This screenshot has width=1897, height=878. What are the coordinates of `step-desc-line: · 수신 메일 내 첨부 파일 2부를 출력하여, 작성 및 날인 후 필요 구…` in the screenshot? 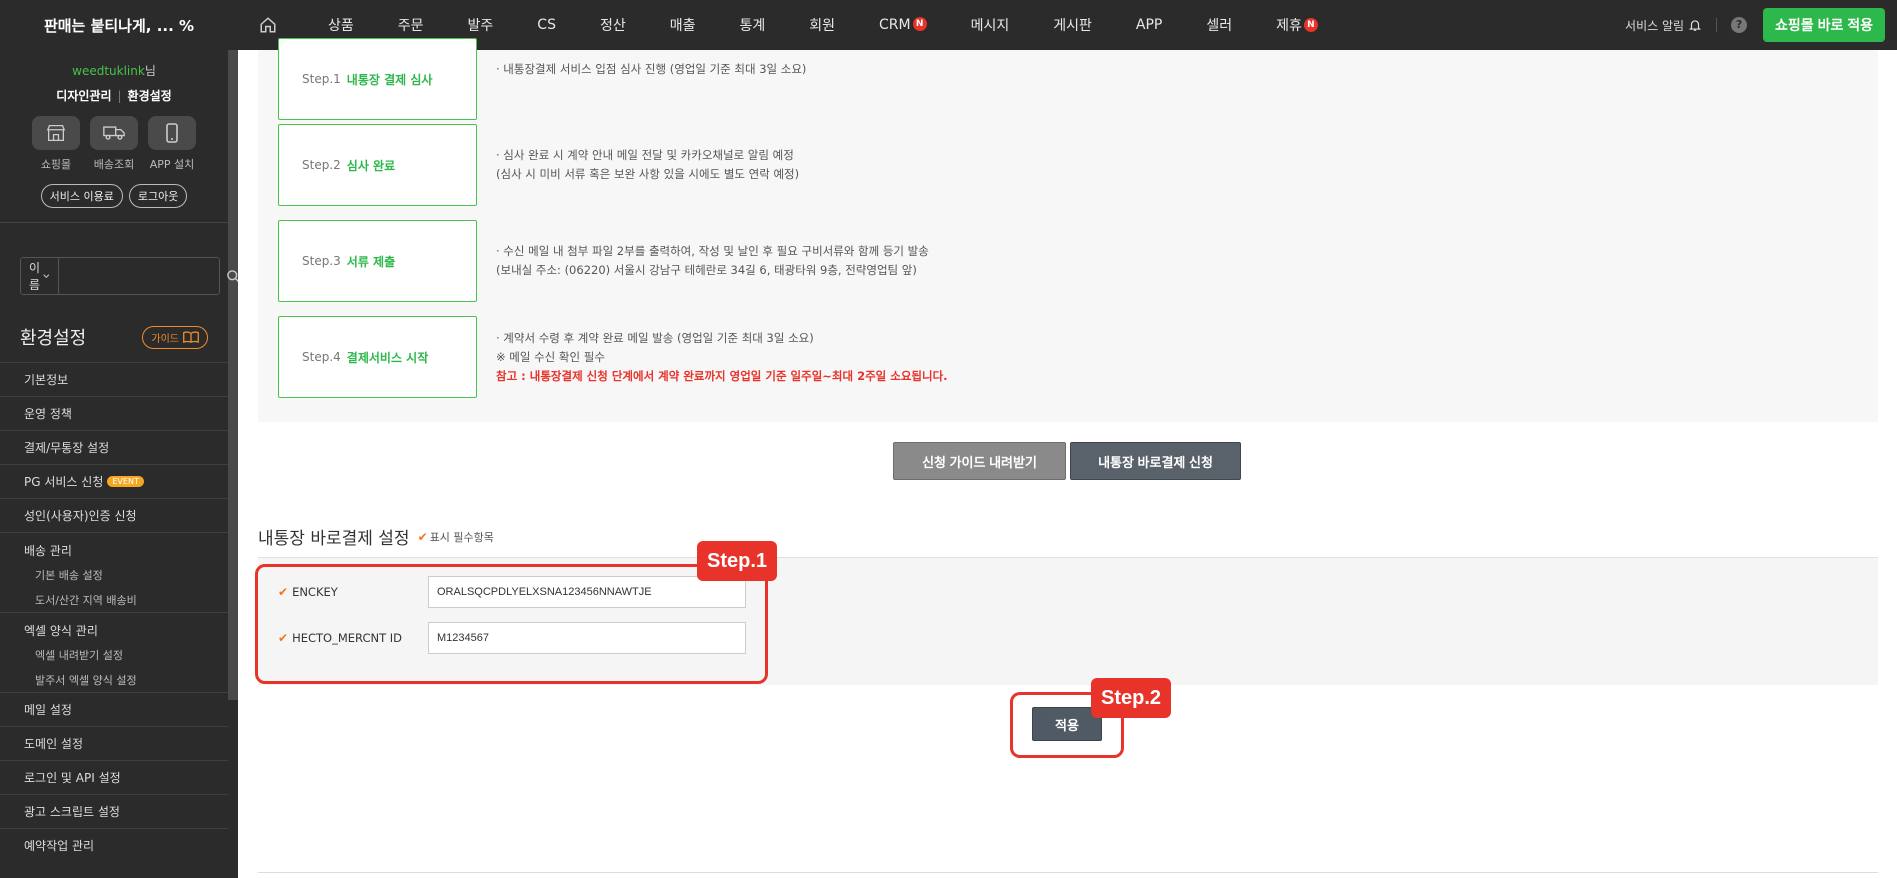 It's located at (712, 251).